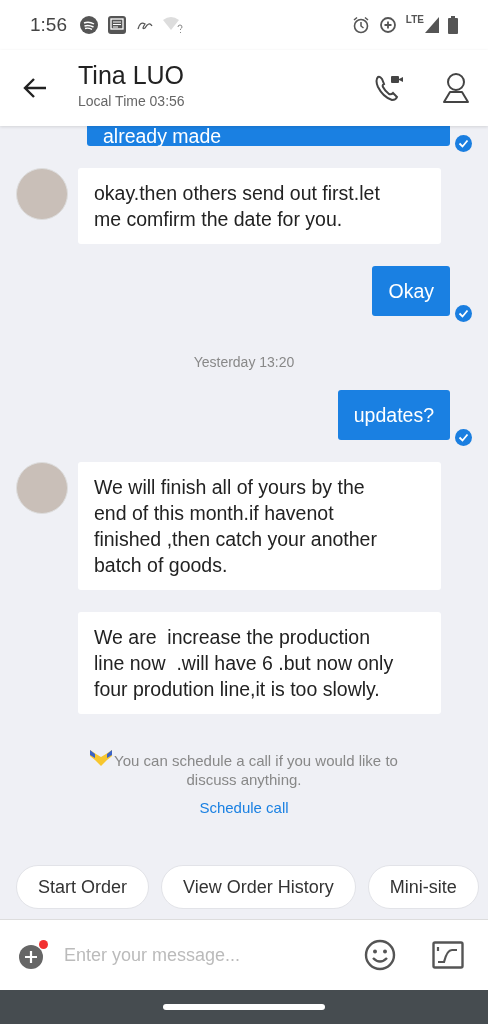  Describe the element at coordinates (35, 88) in the screenshot. I see `back-button` at that location.